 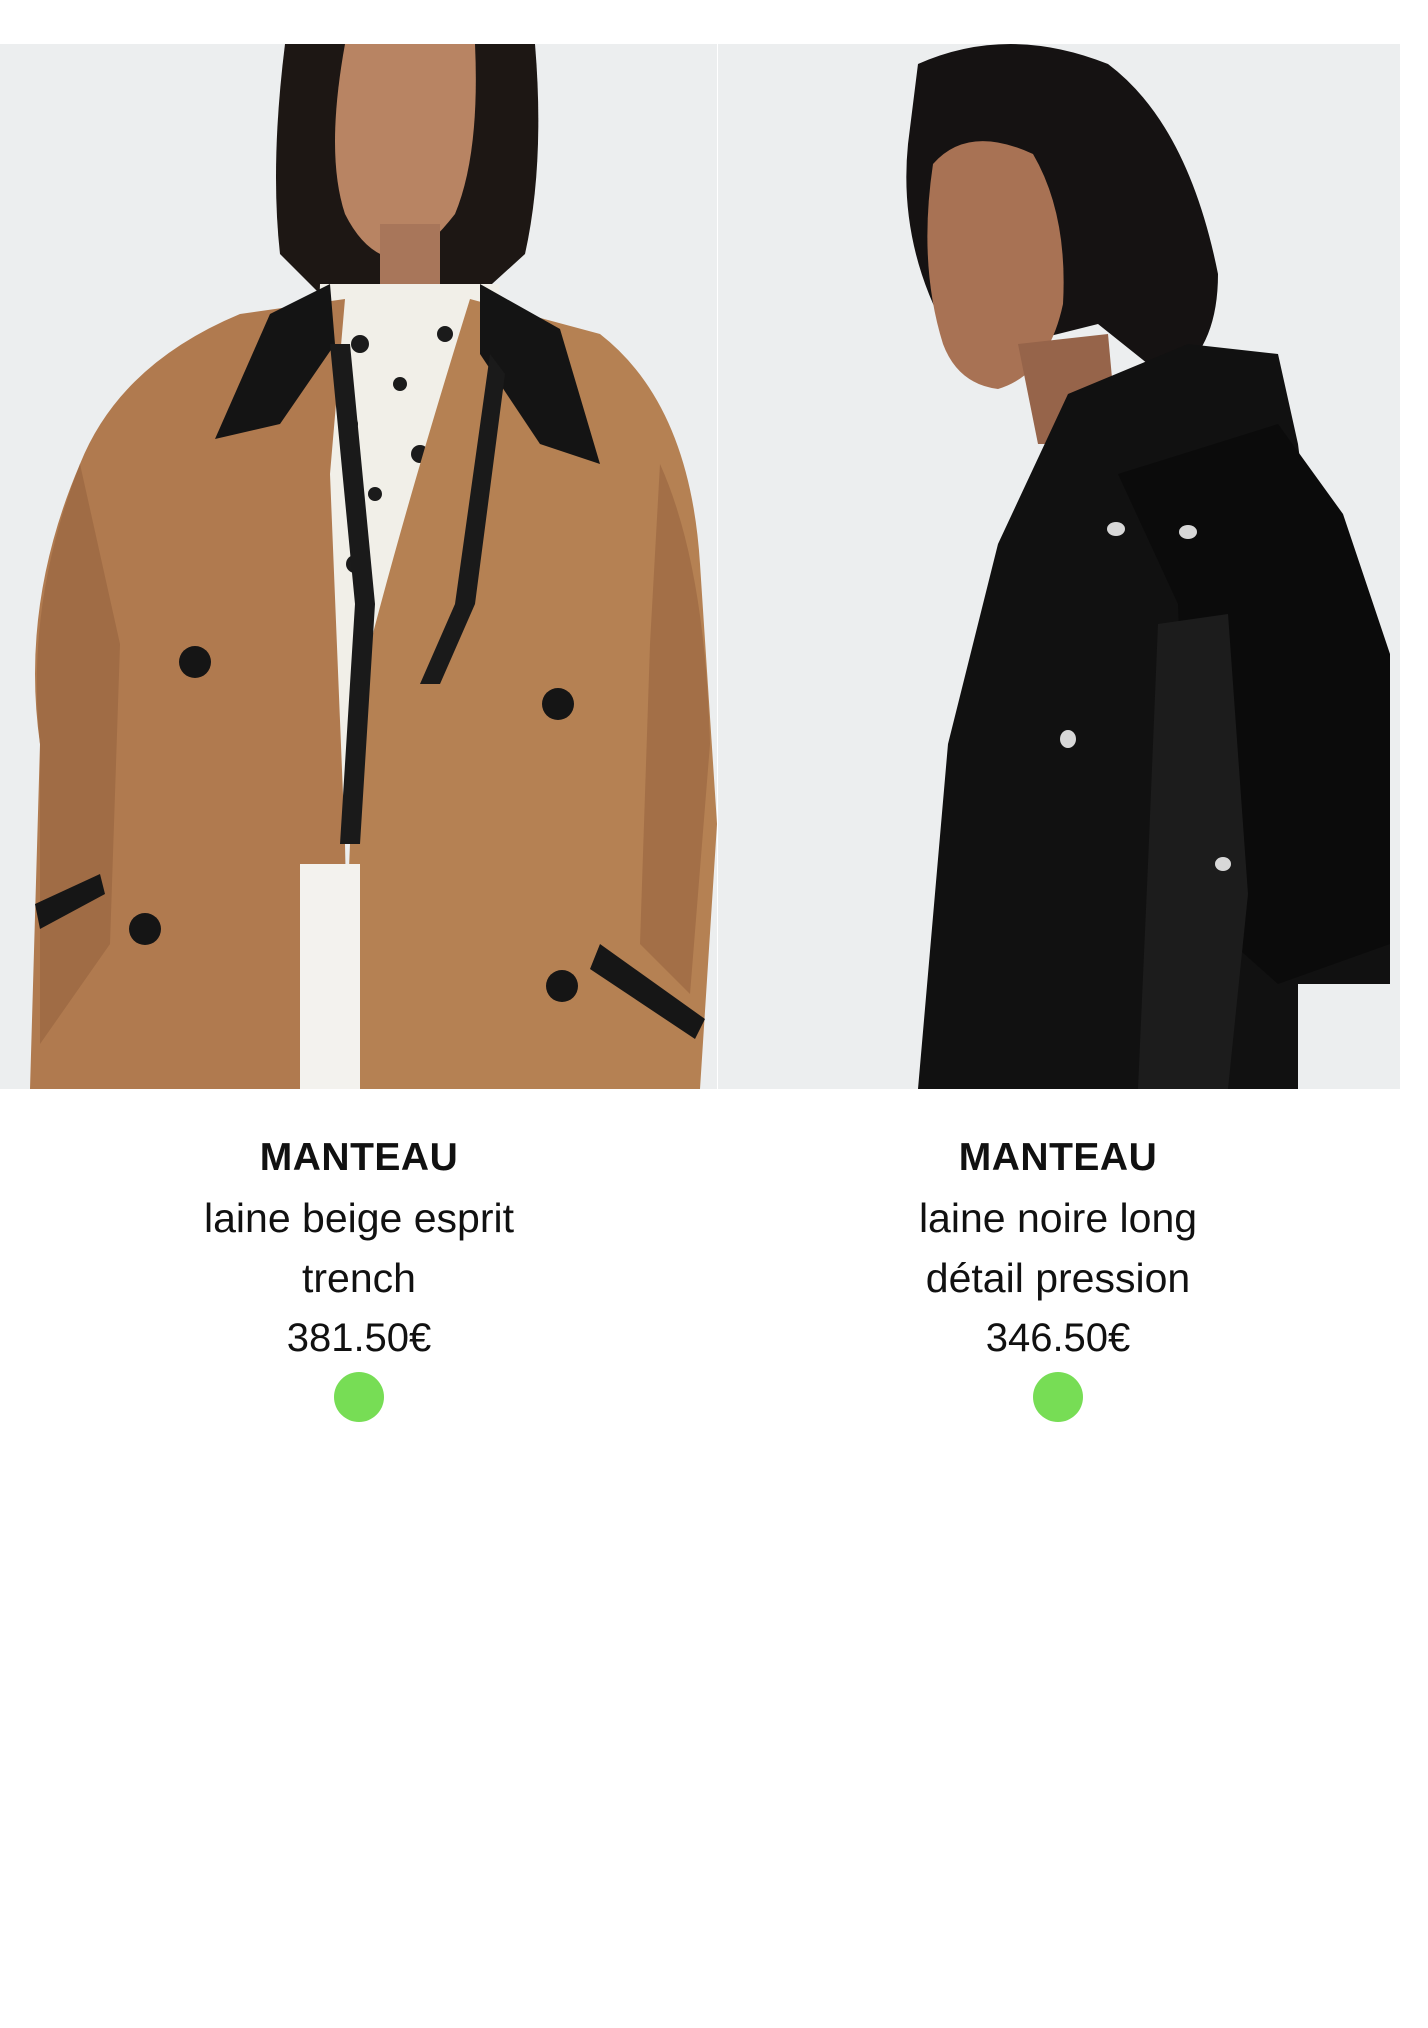 What do you see at coordinates (359, 1248) in the screenshot?
I see `product-description: laine beige esprit trench` at bounding box center [359, 1248].